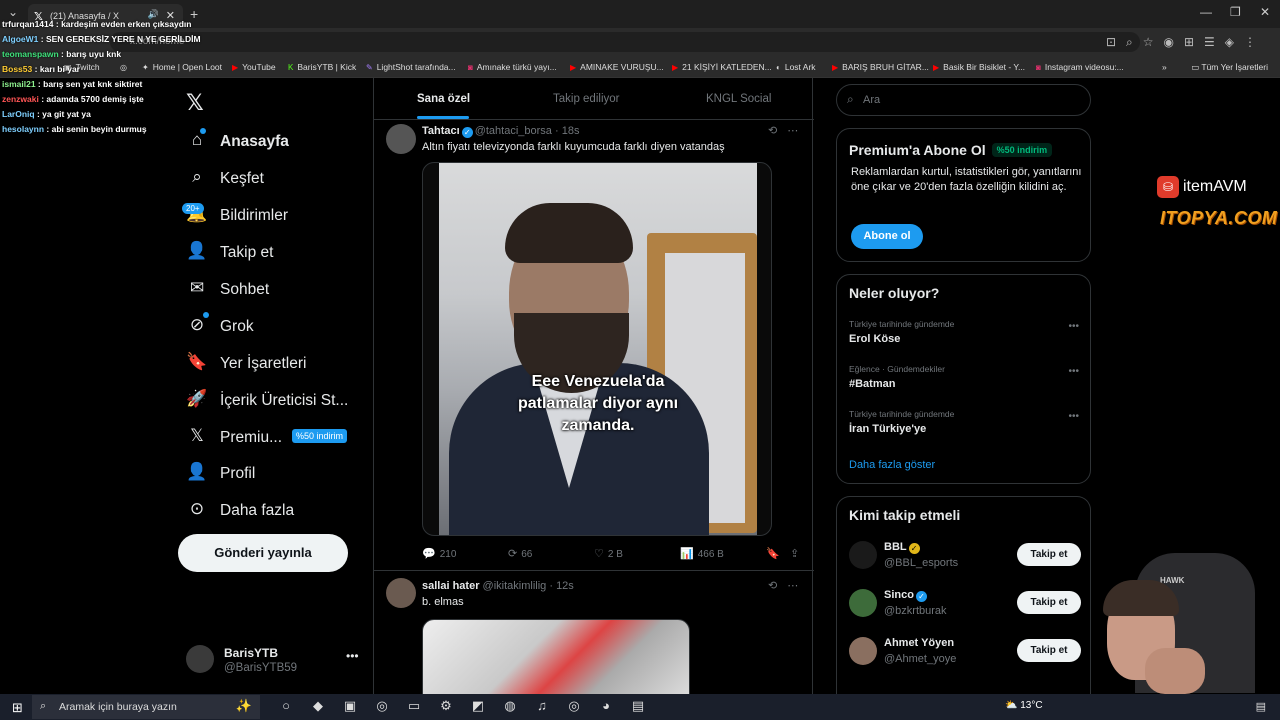 The width and height of the screenshot is (1280, 720). What do you see at coordinates (414, 706) in the screenshot?
I see `folder-icon: ▭` at bounding box center [414, 706].